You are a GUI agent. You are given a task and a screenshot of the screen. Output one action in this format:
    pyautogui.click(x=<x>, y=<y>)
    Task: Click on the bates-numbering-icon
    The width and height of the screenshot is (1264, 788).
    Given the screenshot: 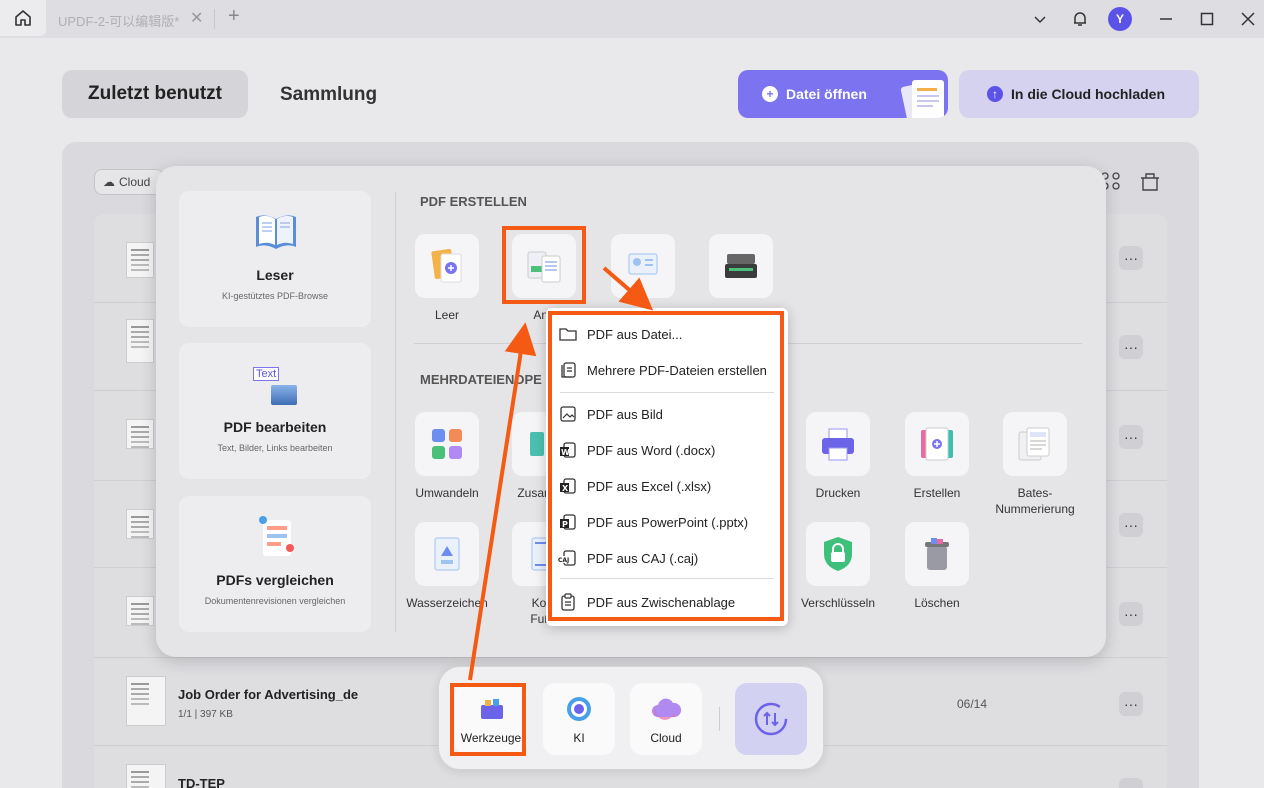 What is the action you would take?
    pyautogui.click(x=1034, y=444)
    